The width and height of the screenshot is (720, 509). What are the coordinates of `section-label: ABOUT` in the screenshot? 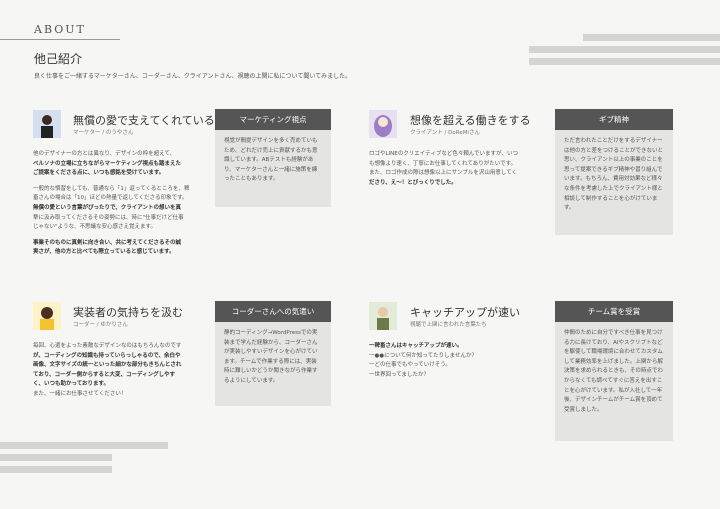 It's located at (60, 29).